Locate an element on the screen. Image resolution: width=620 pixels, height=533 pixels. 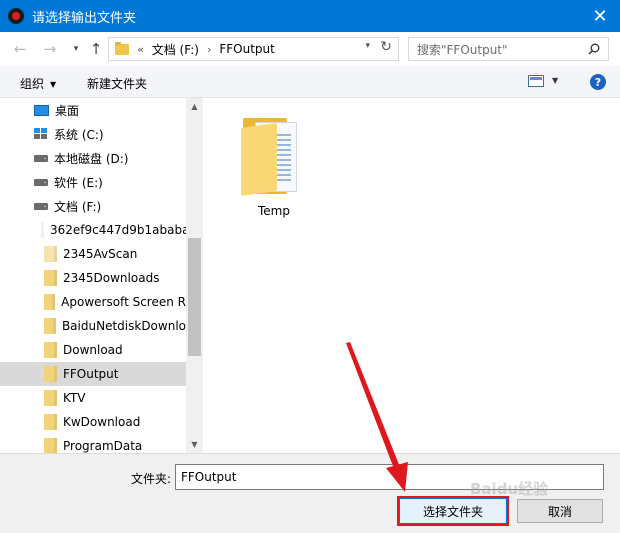
tree-item-drive-c: 系统 (C:) is located at coordinates (93, 134).